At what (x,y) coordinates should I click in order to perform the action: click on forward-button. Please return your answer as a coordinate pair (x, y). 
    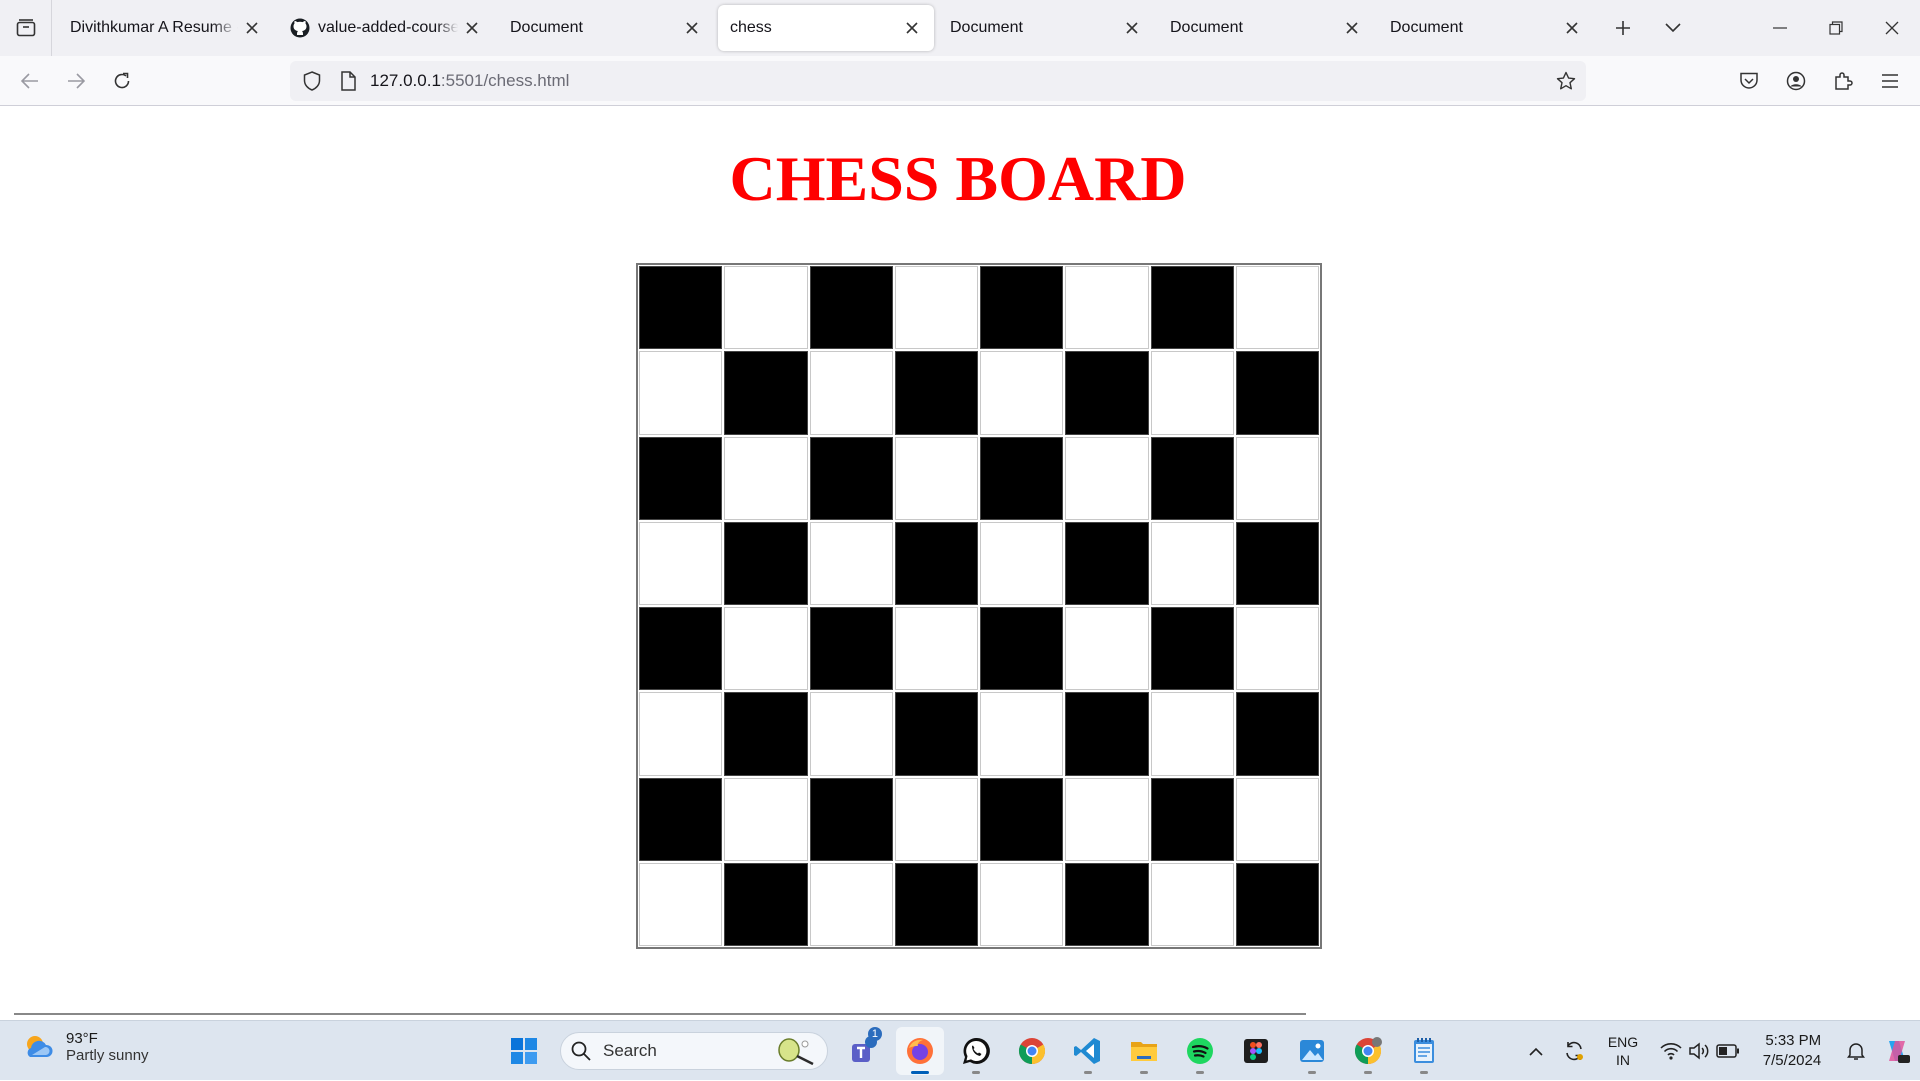
    Looking at the image, I should click on (76, 81).